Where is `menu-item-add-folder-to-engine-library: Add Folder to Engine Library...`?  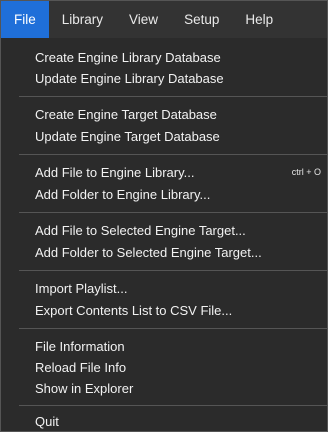 menu-item-add-folder-to-engine-library: Add Folder to Engine Library... is located at coordinates (178, 194).